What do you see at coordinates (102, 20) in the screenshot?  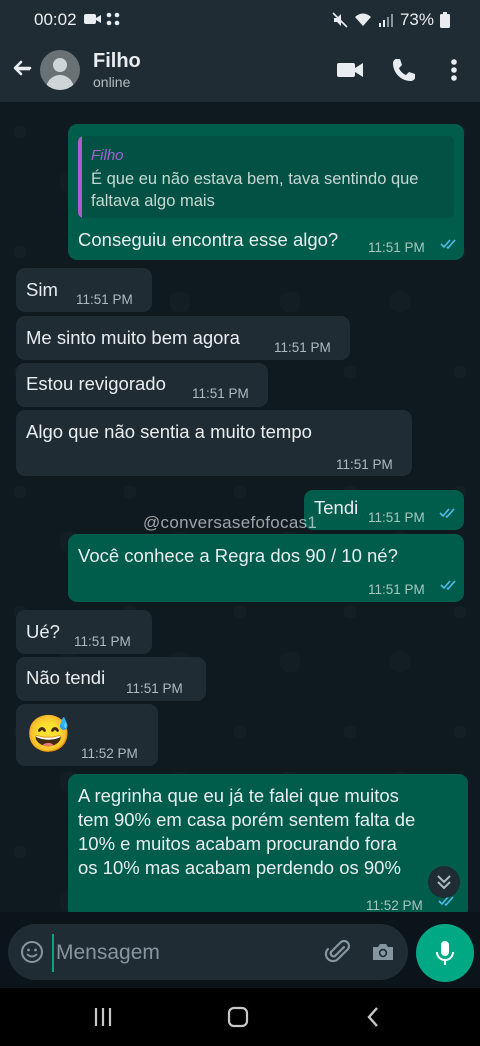 I see `status-left-icons` at bounding box center [102, 20].